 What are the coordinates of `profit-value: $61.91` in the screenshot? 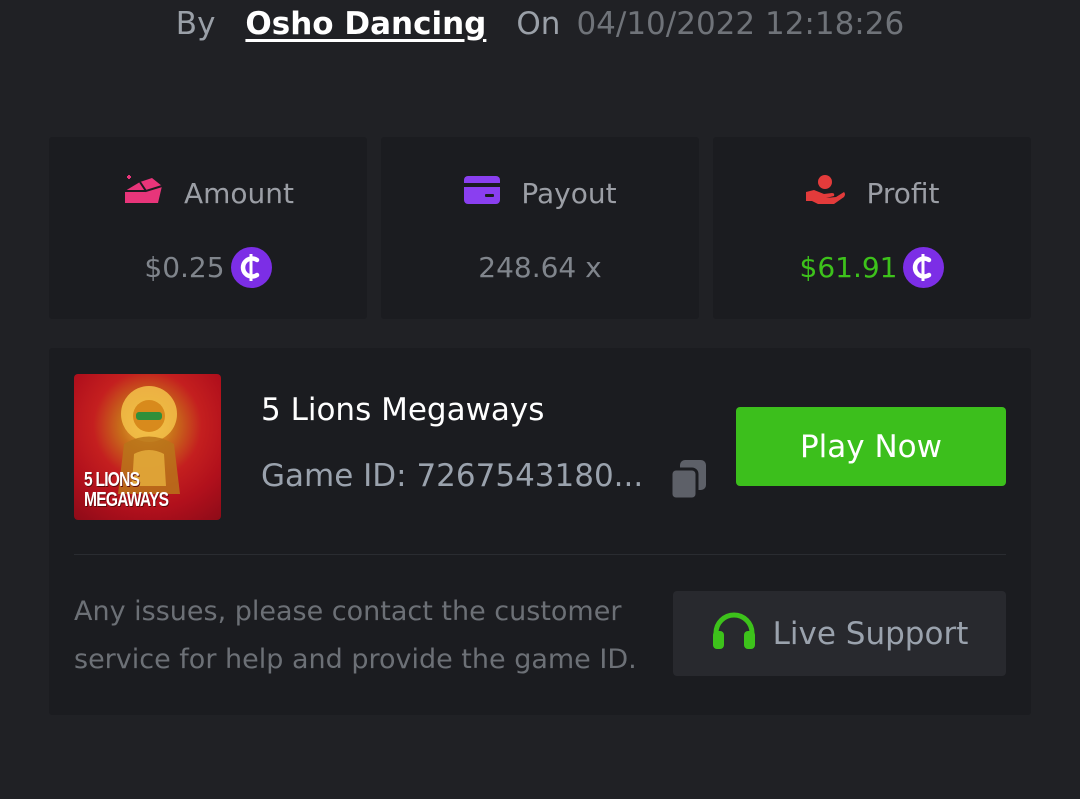 It's located at (848, 267).